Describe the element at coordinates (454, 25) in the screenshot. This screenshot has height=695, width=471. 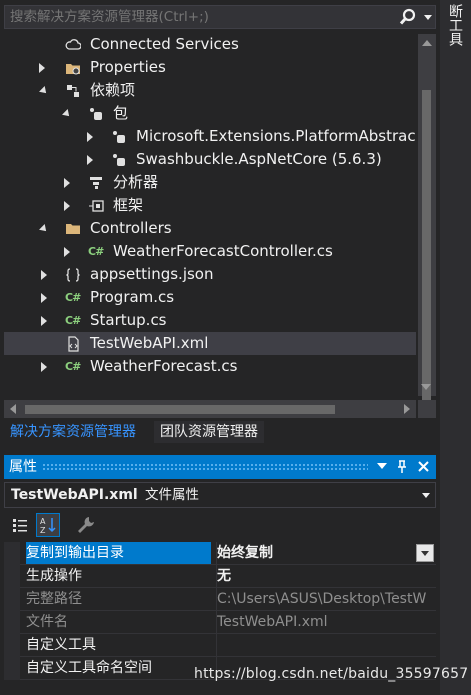
I see `side-tab-diagnostic-tools: 断工具` at that location.